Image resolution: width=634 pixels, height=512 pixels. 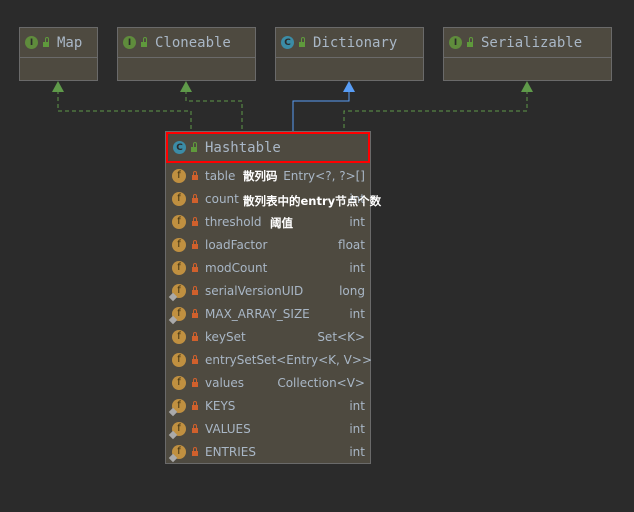 What do you see at coordinates (321, 382) in the screenshot?
I see `field-type: Collection<V>` at bounding box center [321, 382].